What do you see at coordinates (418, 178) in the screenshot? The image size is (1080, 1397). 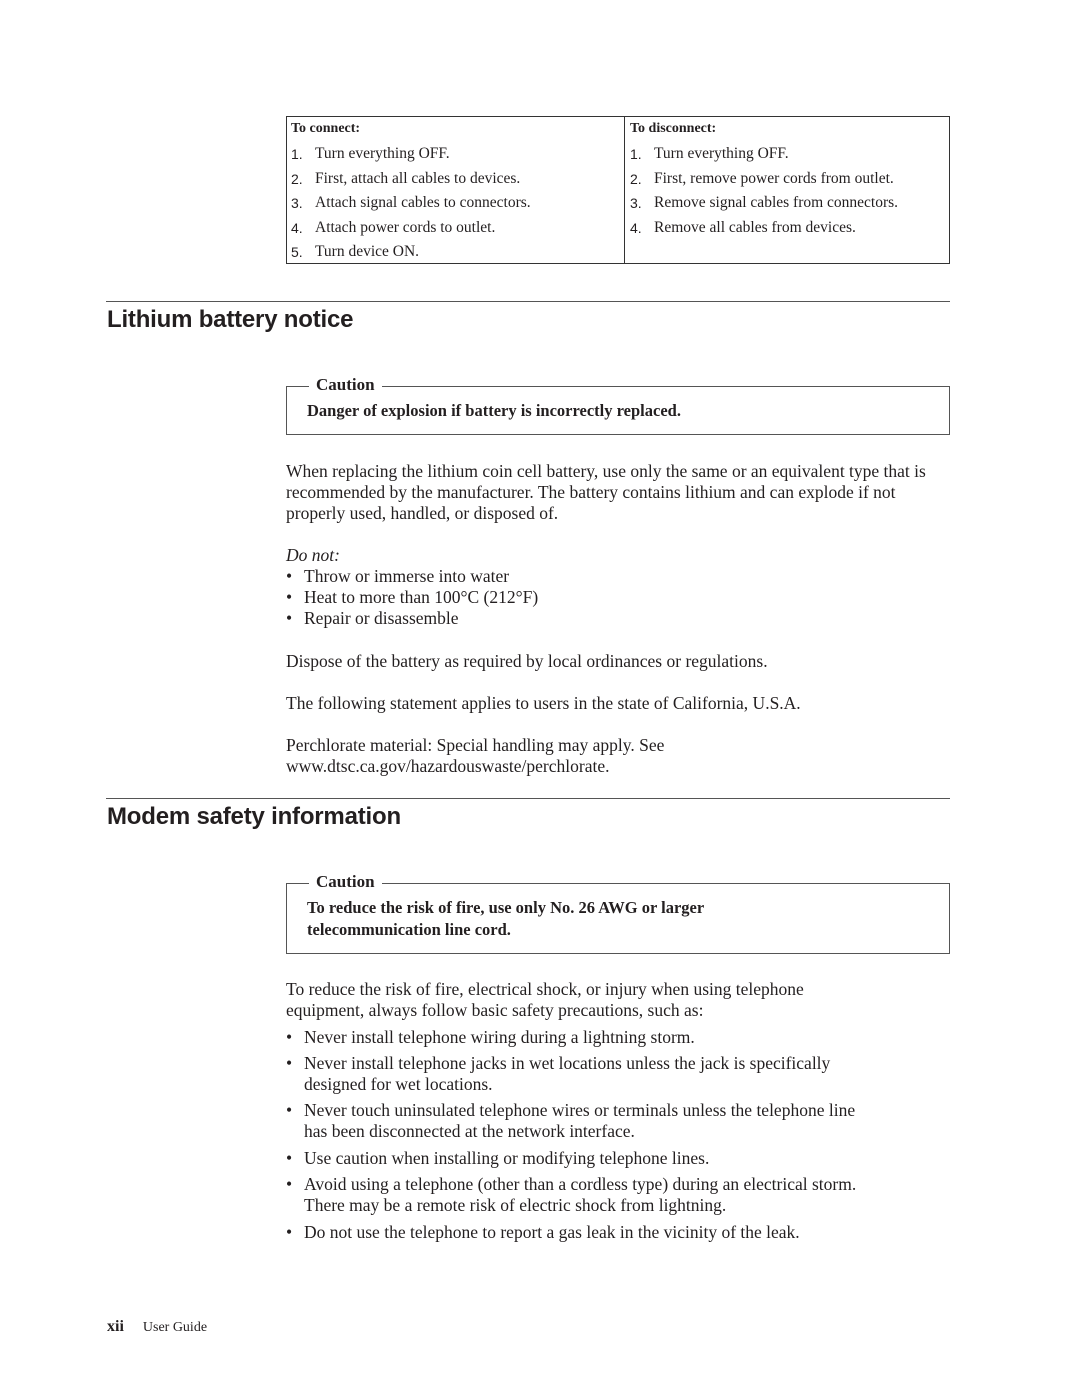 I see `step-text: First, attach all cables to devices.` at bounding box center [418, 178].